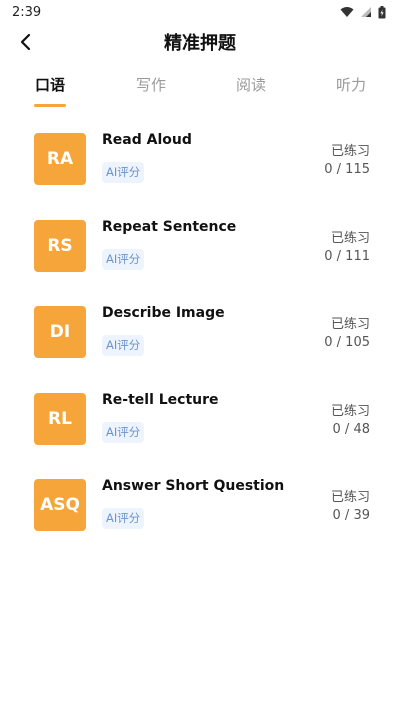 The width and height of the screenshot is (400, 712). I want to click on practiced-count: 0 / 111, so click(347, 256).